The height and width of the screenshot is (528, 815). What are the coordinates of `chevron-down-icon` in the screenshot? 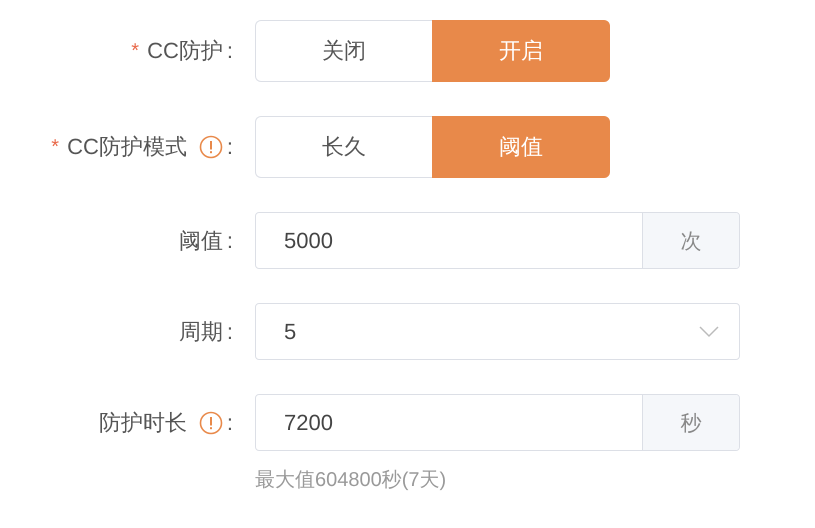 It's located at (709, 332).